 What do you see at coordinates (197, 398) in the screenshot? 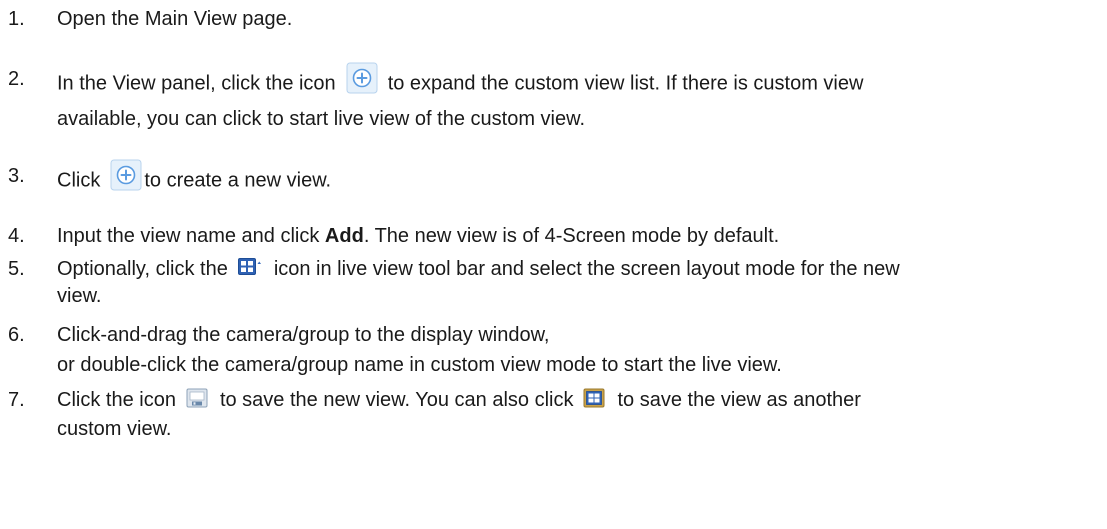
I see `save-view-icon` at bounding box center [197, 398].